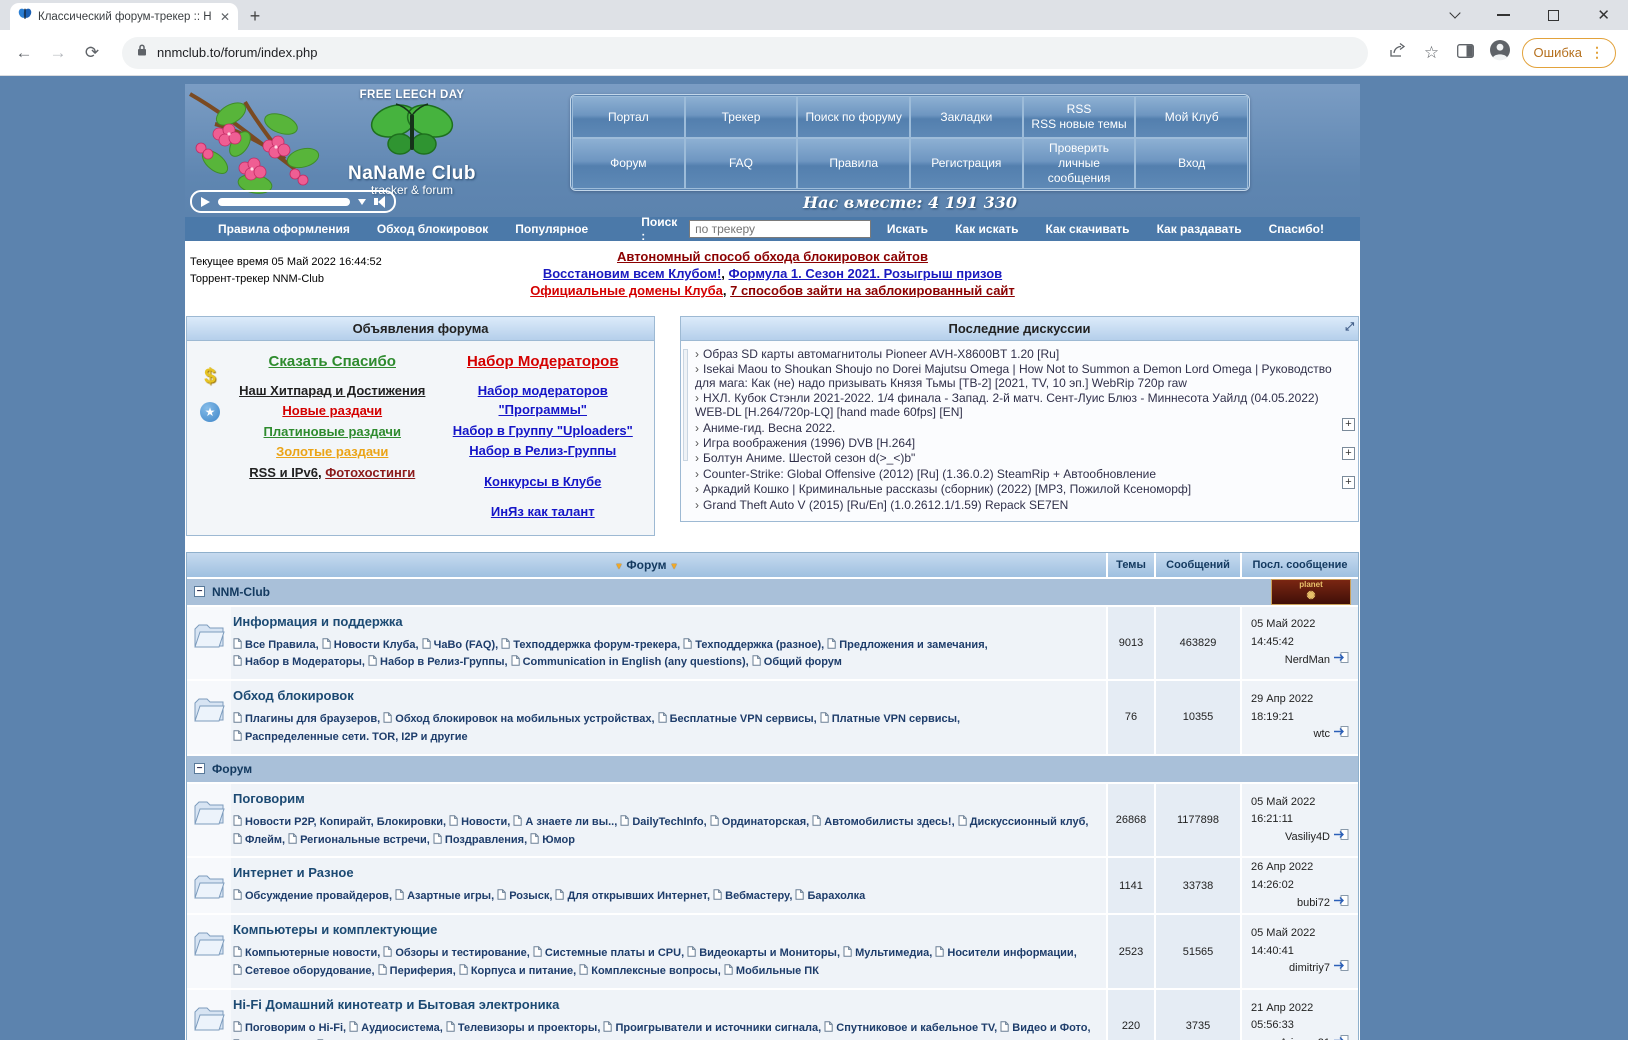 This screenshot has height=1040, width=1628. Describe the element at coordinates (412, 174) in the screenshot. I see `site-logo-title: NaNaMe Club` at that location.